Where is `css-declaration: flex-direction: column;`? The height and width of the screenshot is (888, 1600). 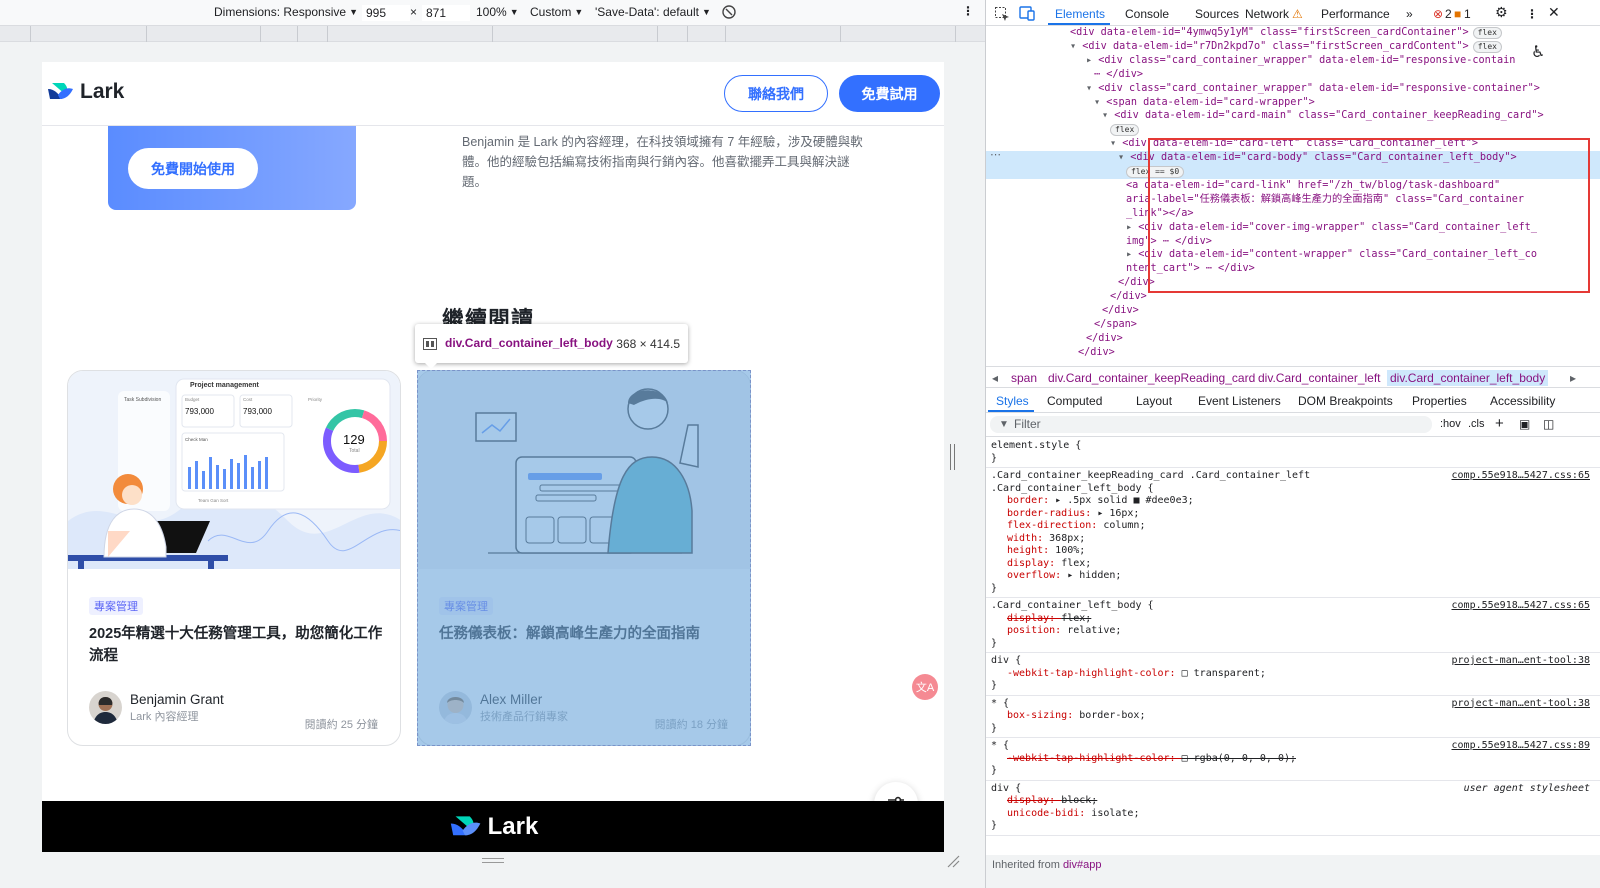 css-declaration: flex-direction: column; is located at coordinates (1293, 526).